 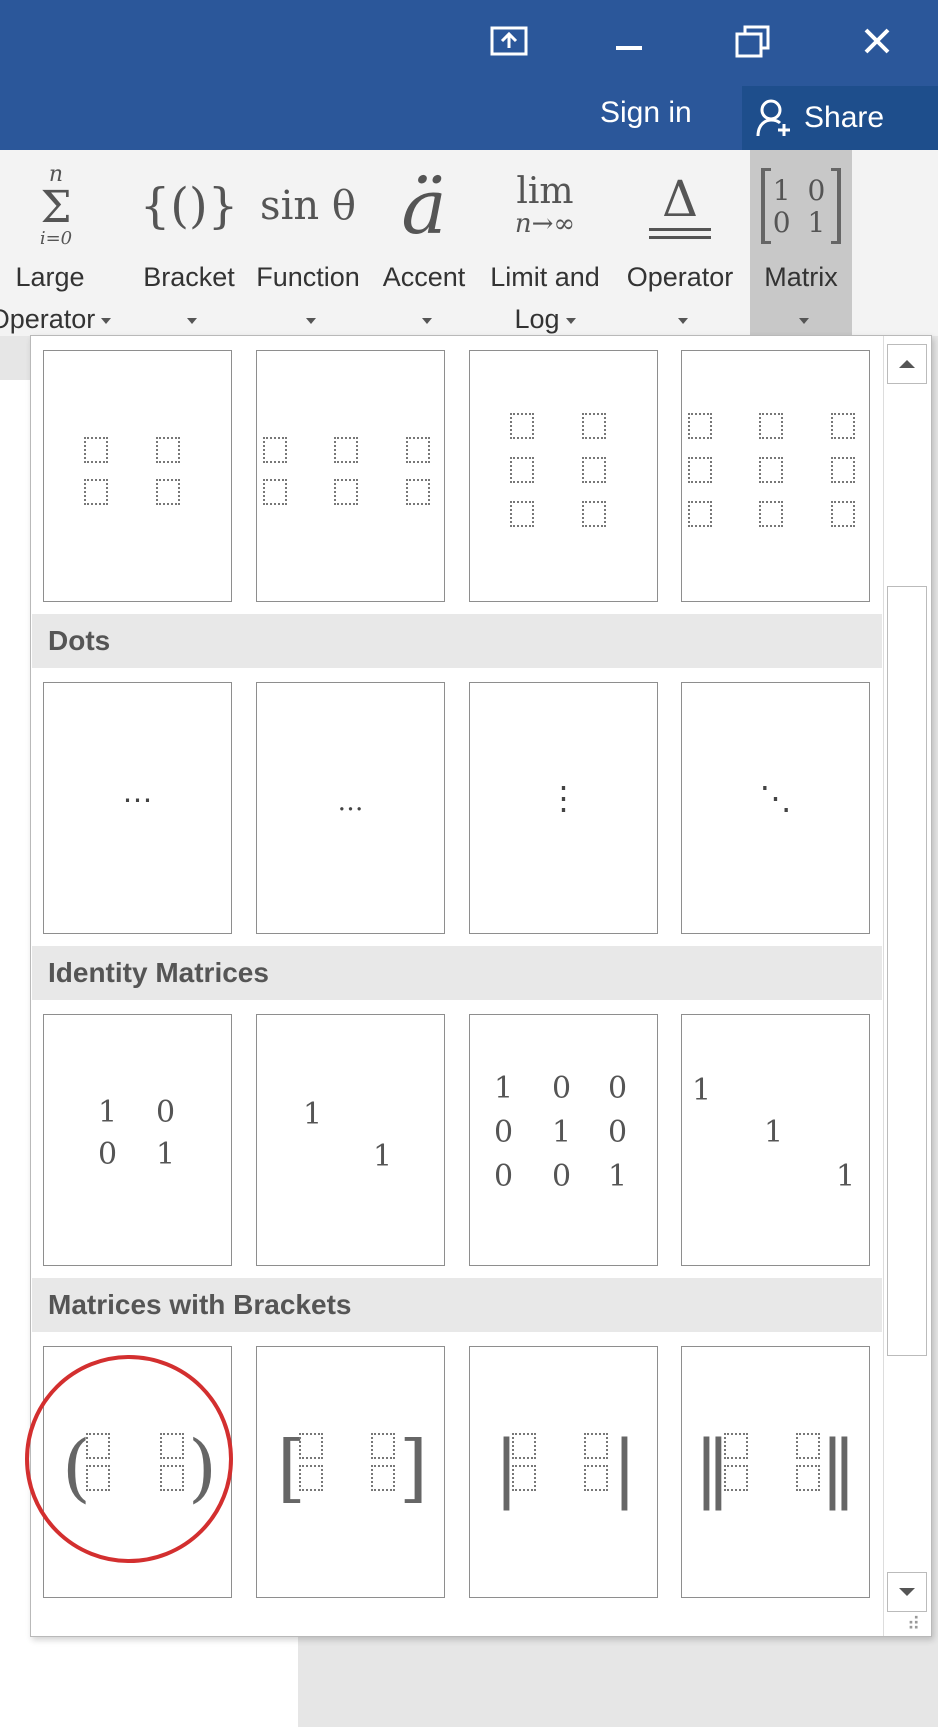 I want to click on sign-in-link: Sign in, so click(x=646, y=113).